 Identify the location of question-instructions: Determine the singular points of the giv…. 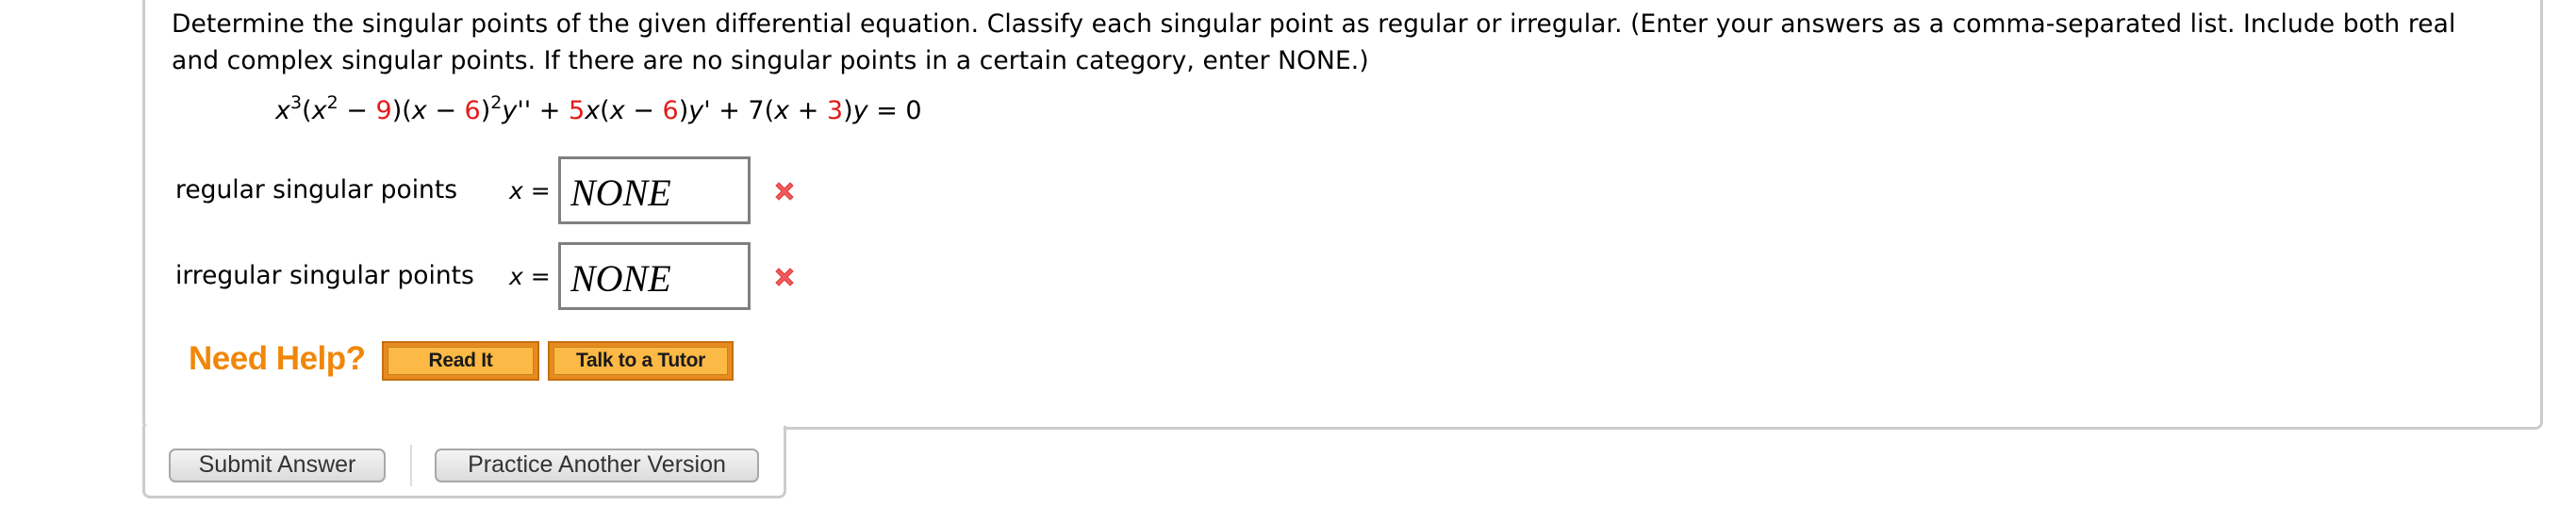
(1314, 42).